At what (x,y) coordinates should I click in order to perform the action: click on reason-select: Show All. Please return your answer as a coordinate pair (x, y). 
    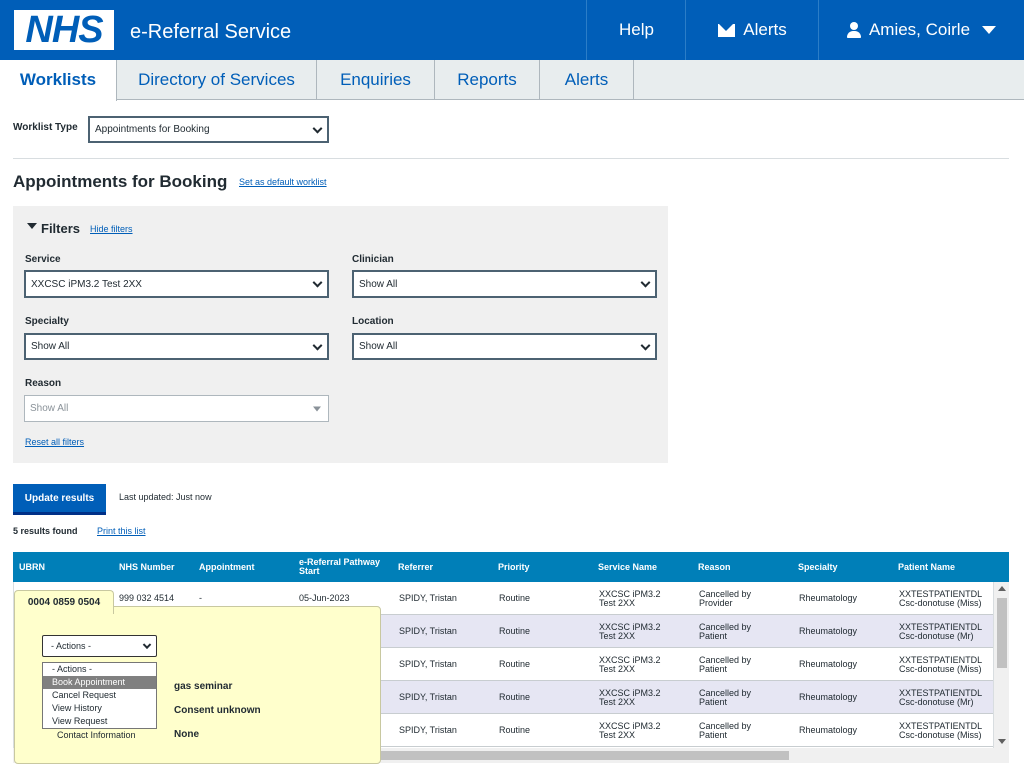
    Looking at the image, I should click on (176, 408).